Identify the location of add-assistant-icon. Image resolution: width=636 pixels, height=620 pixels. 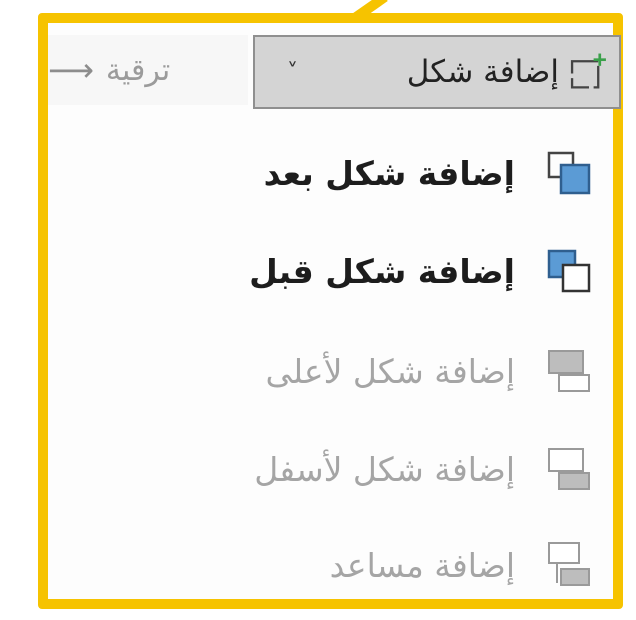
(569, 564).